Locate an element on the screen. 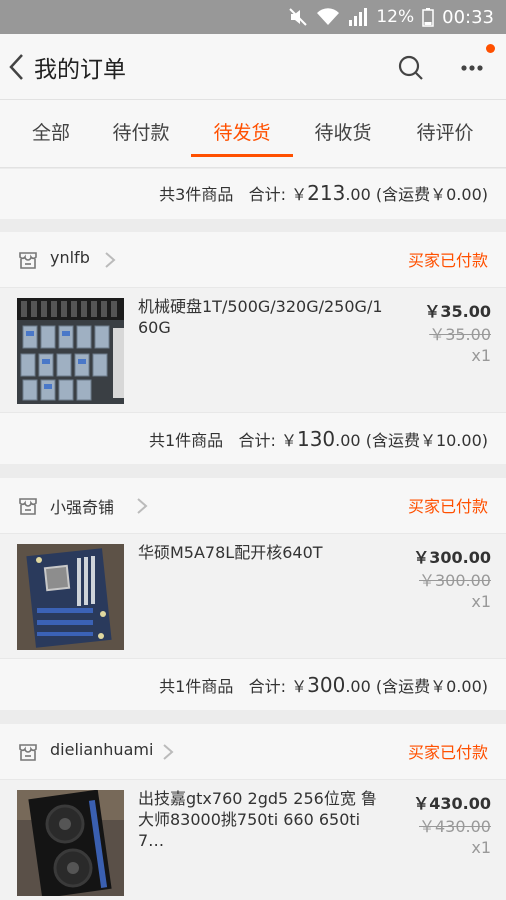  shop-header: dielianhuami 买家已付款 is located at coordinates (253, 752).